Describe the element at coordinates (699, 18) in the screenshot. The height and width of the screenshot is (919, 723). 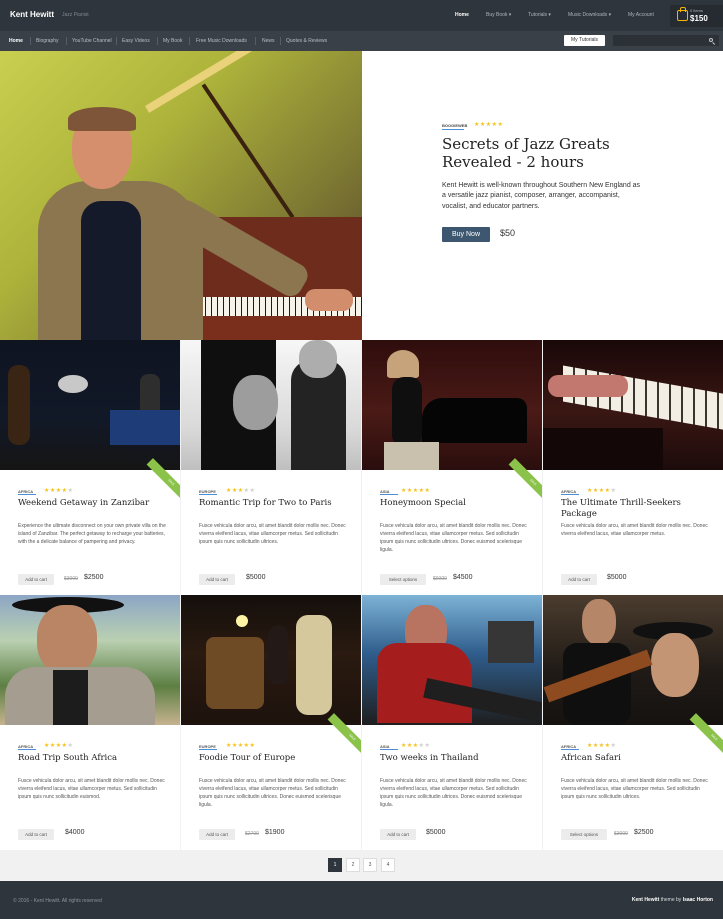
I see `cart-total: $150` at that location.